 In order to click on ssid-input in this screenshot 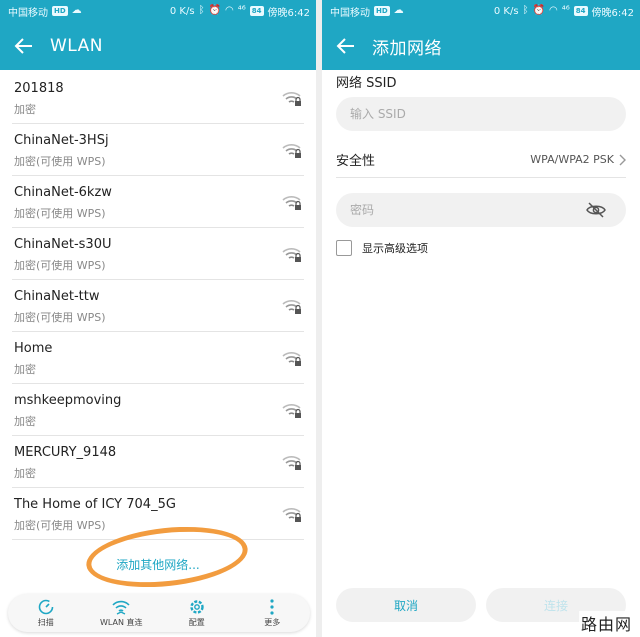, I will do `click(481, 114)`.